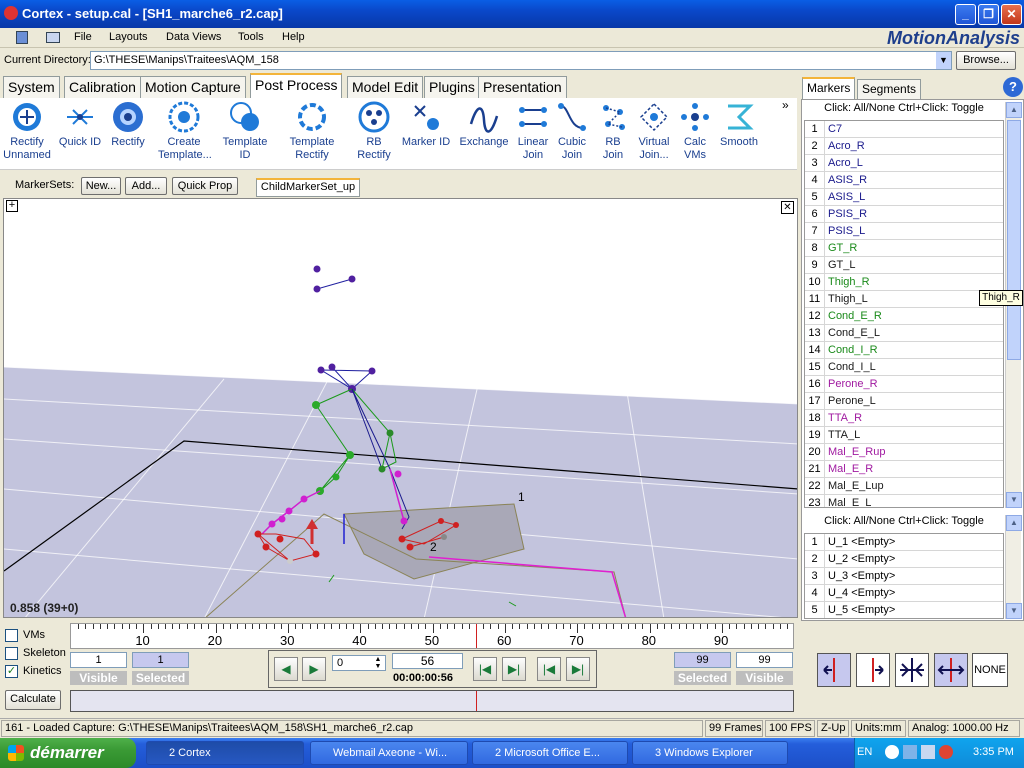 The width and height of the screenshot is (1024, 768). Describe the element at coordinates (951, 670) in the screenshot. I see `both-outward-button` at that location.